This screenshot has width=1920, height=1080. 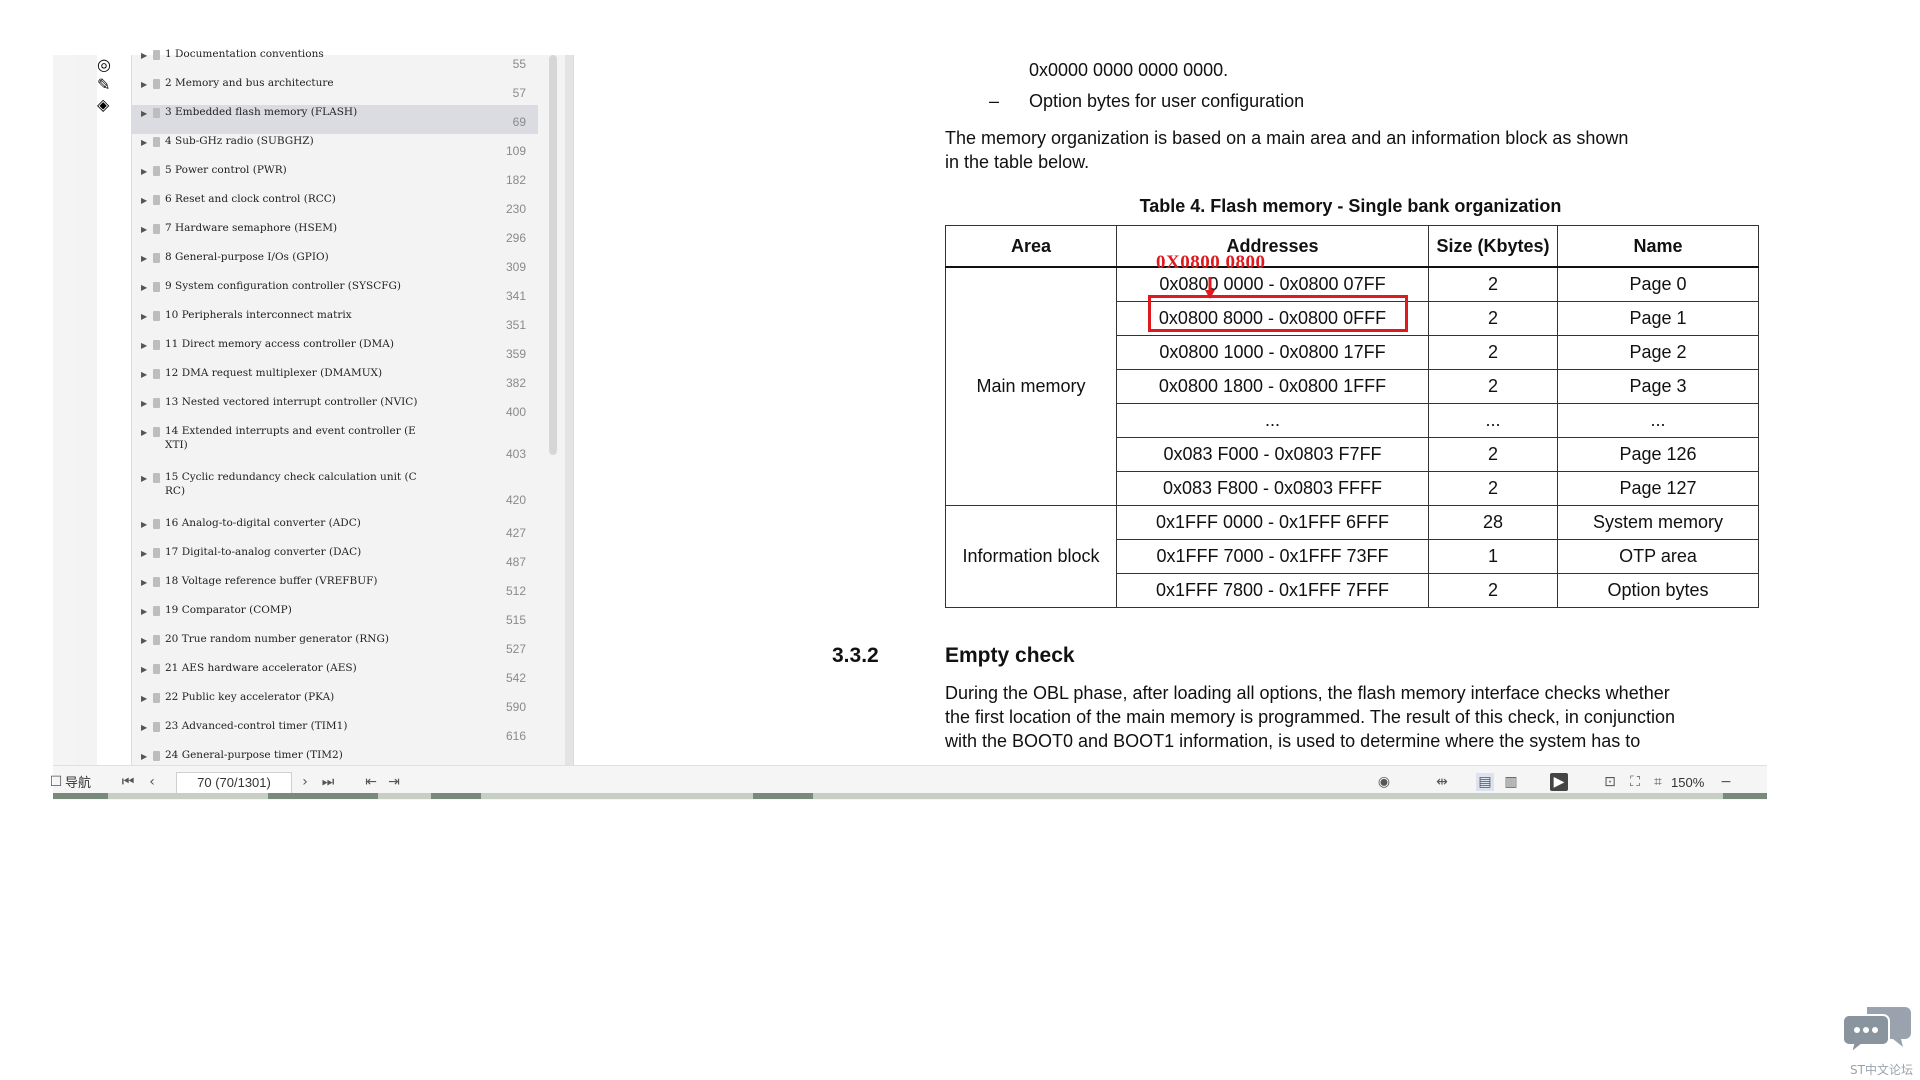 What do you see at coordinates (335, 617) in the screenshot?
I see `toc-item: ▶ 19 Comparator (COMP) 515` at bounding box center [335, 617].